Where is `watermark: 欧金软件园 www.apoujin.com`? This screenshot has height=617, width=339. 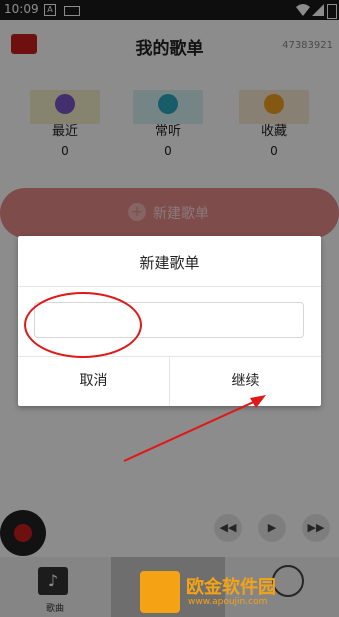
watermark: 欧金软件园 www.apoujin.com is located at coordinates (236, 592).